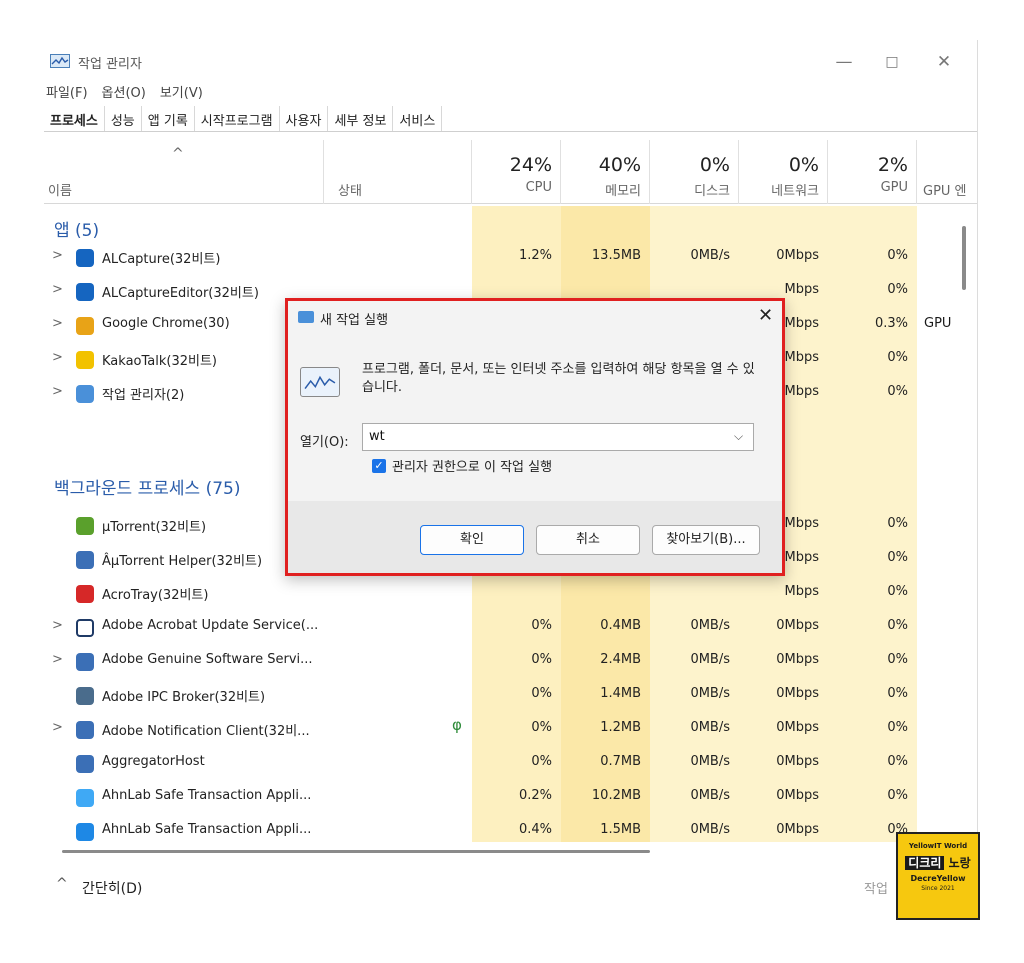 The width and height of the screenshot is (1024, 963). I want to click on collapse-caret-icon: ^, so click(62, 884).